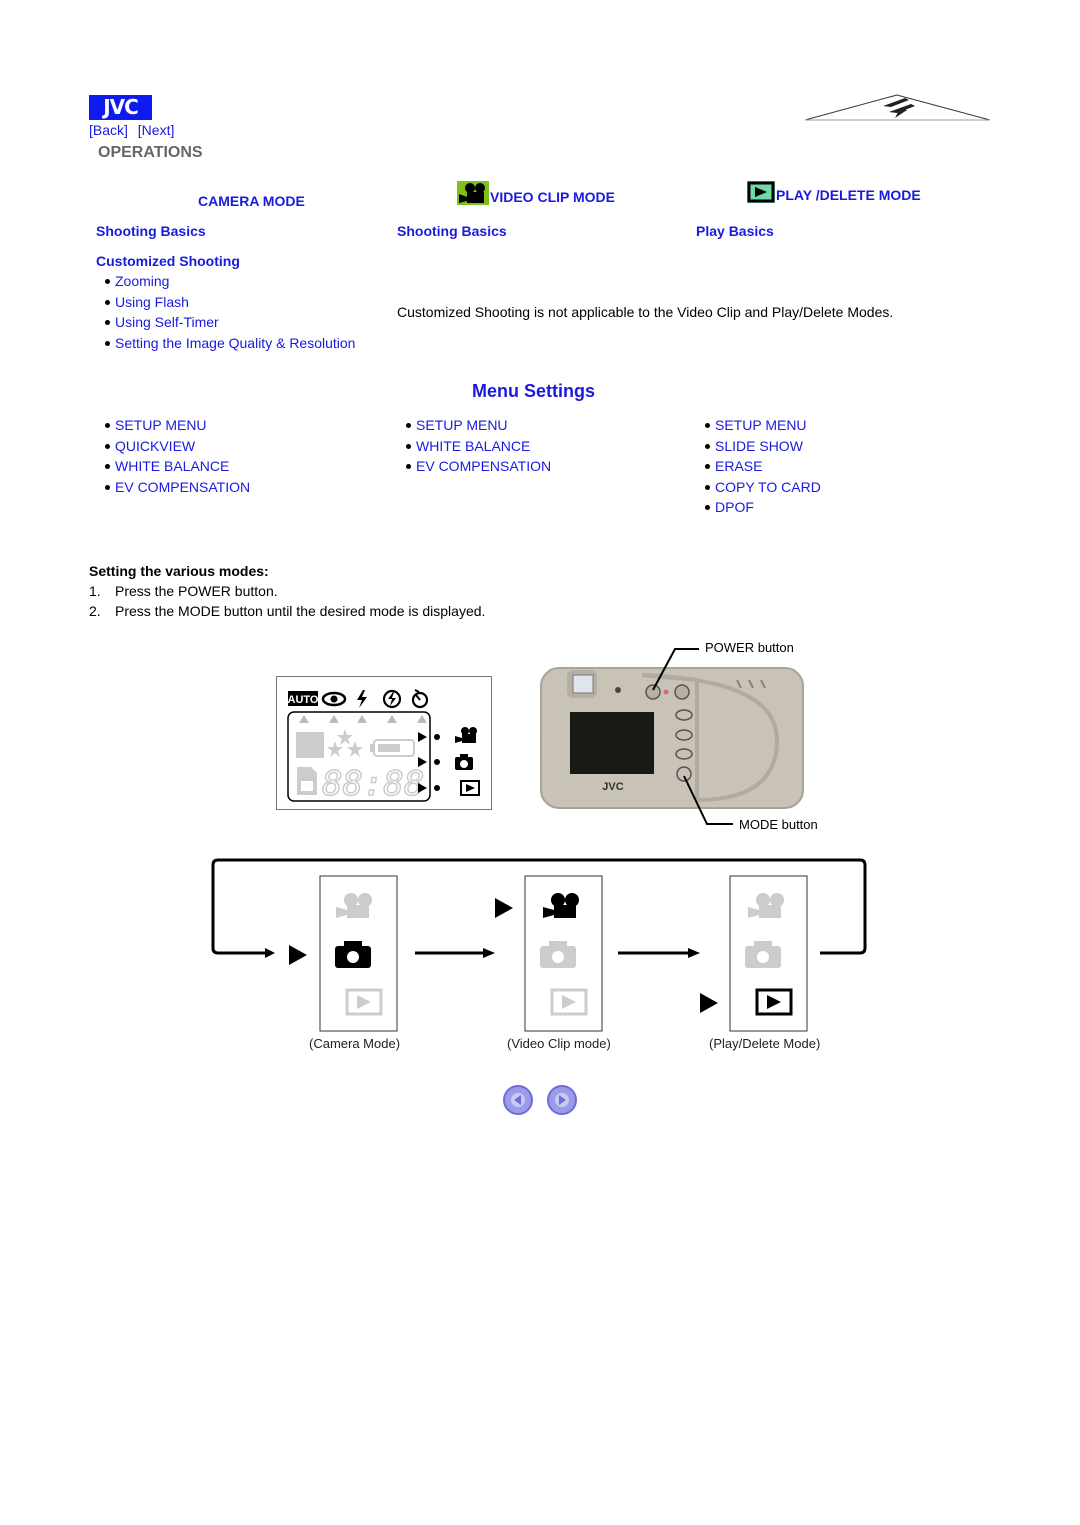  What do you see at coordinates (563, 953) in the screenshot?
I see `video-clip-mode-panel` at bounding box center [563, 953].